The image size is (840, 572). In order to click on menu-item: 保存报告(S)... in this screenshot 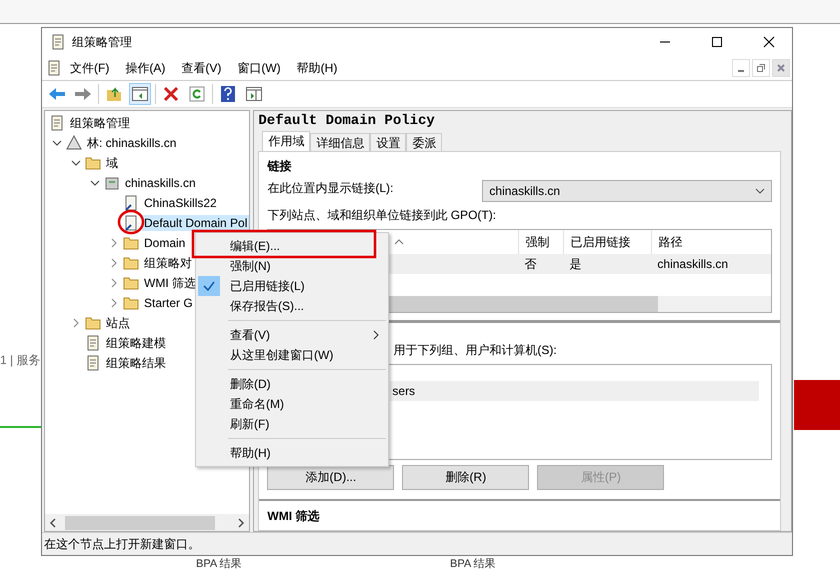, I will do `click(309, 306)`.